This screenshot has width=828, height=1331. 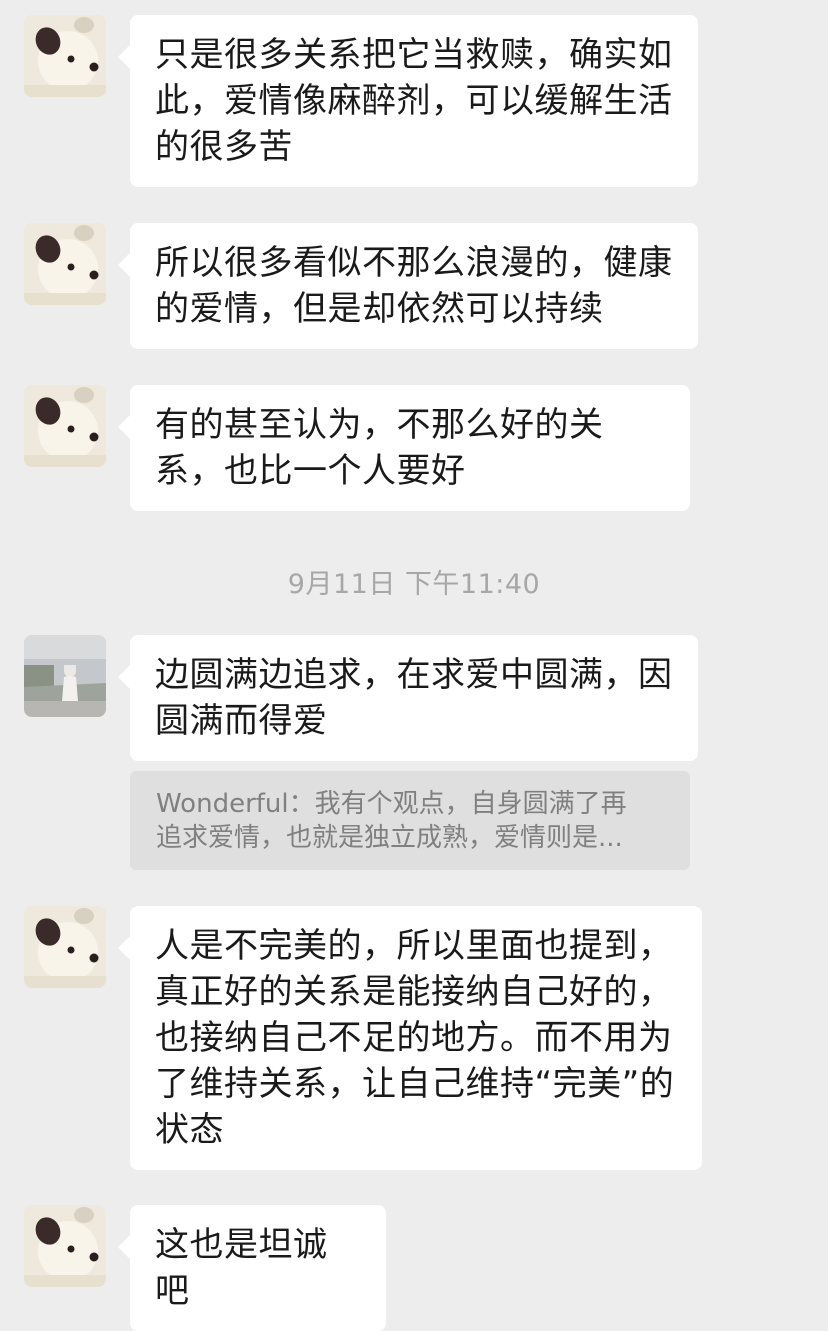 I want to click on message-bubble: 所以很多看似不那么浪漫的，健康的爱情，但是却依然可以持续, so click(x=408, y=286).